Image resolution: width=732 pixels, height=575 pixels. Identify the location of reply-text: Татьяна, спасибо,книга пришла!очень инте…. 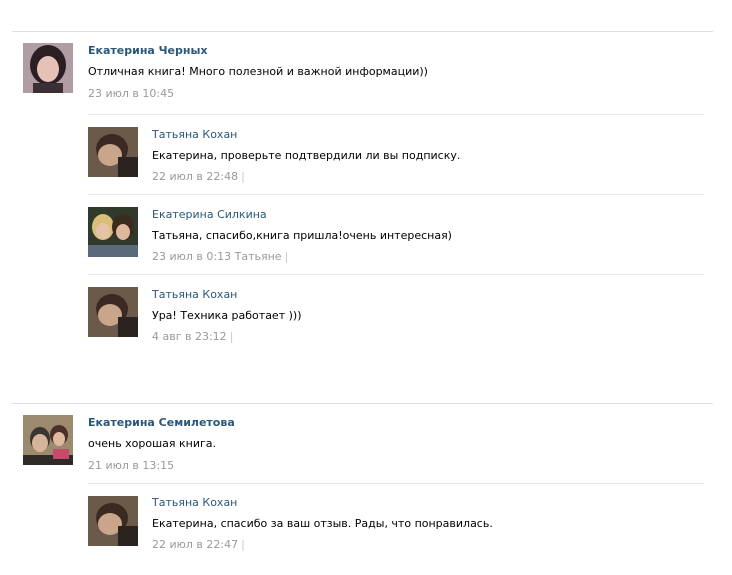
(302, 235).